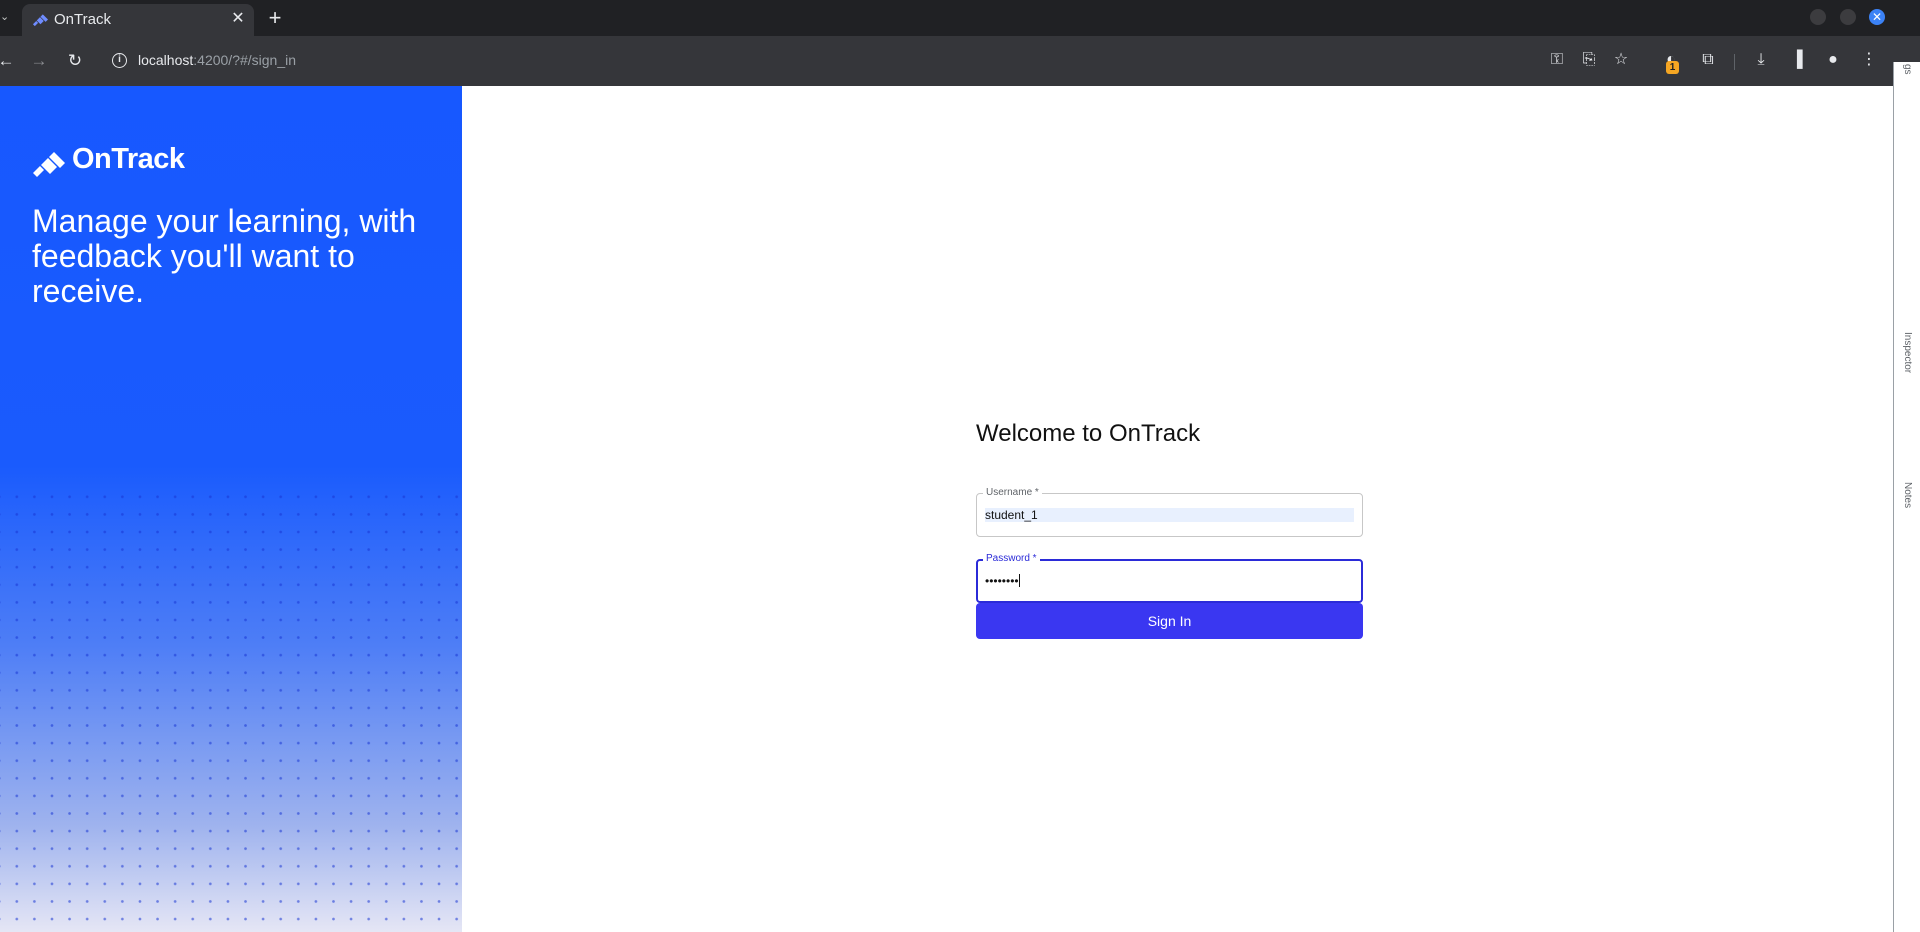 This screenshot has width=1920, height=932. What do you see at coordinates (49, 164) in the screenshot?
I see `ontrack-logo-icon` at bounding box center [49, 164].